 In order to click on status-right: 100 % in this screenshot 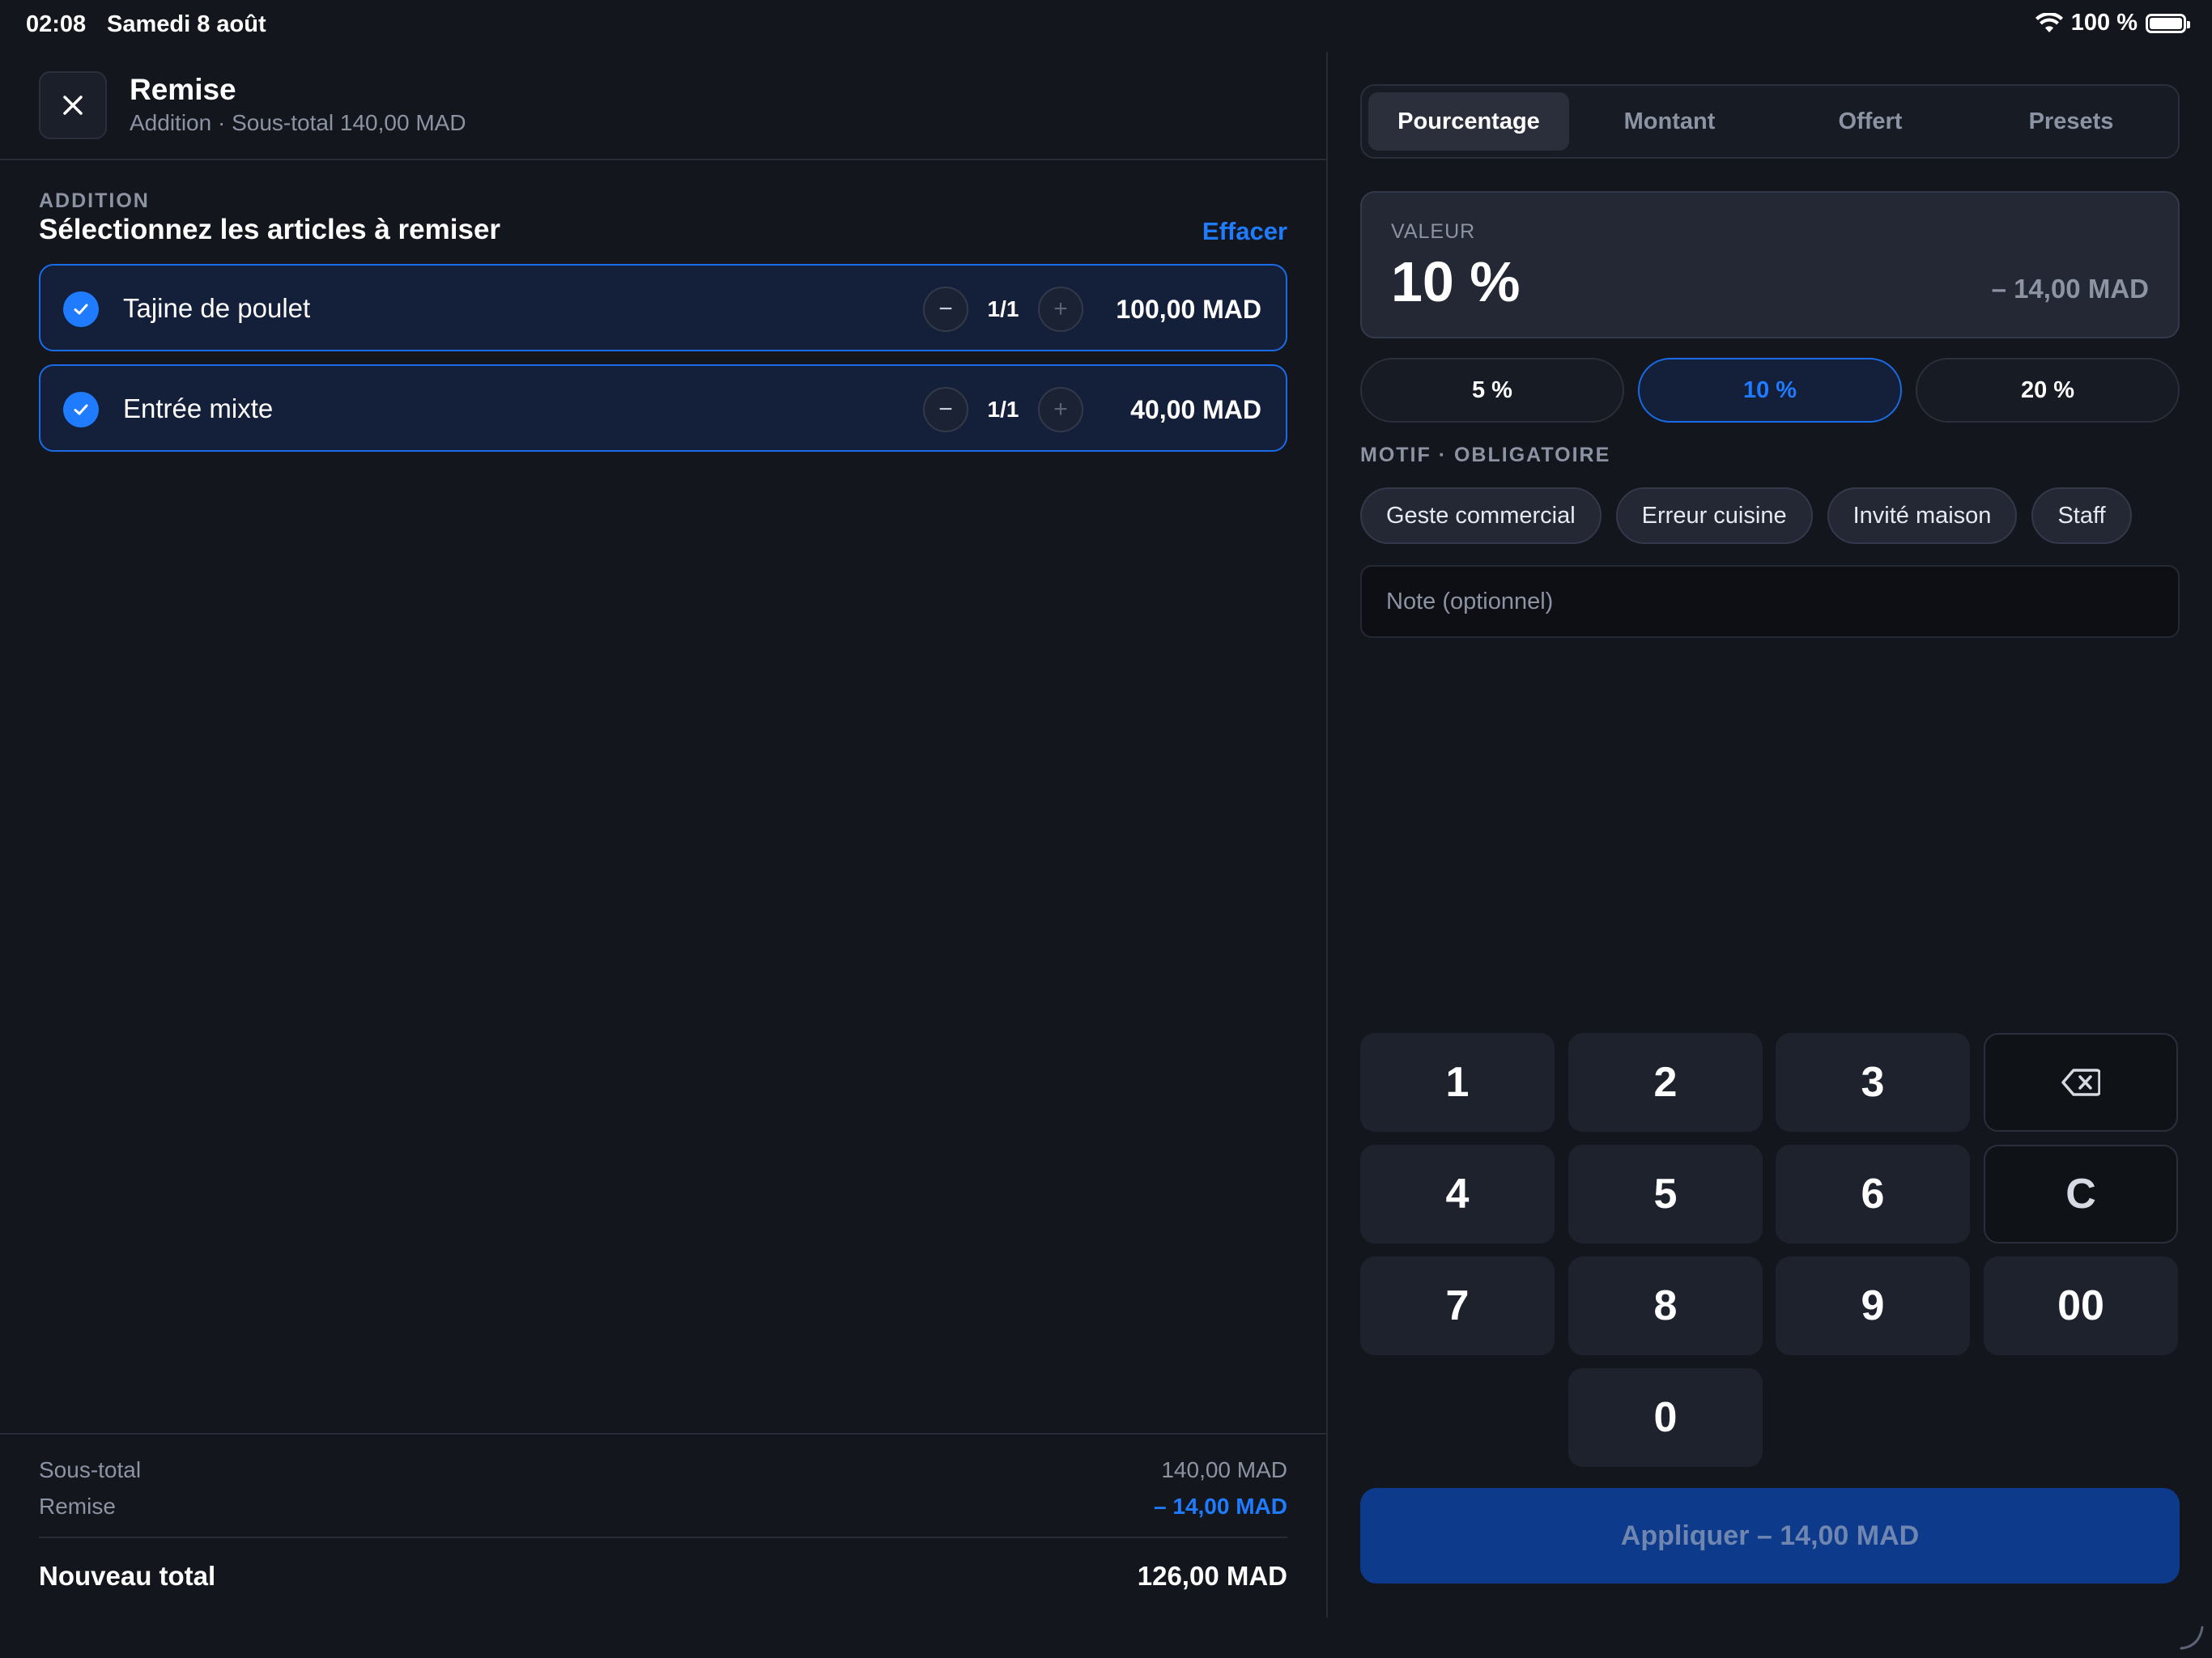, I will do `click(2113, 23)`.